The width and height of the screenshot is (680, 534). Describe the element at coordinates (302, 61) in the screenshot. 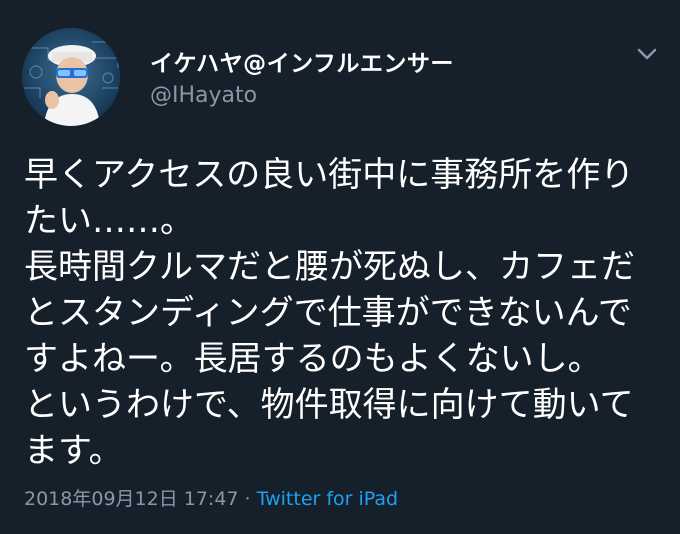

I see `display-name: イケハヤ@インフルエンサー` at that location.